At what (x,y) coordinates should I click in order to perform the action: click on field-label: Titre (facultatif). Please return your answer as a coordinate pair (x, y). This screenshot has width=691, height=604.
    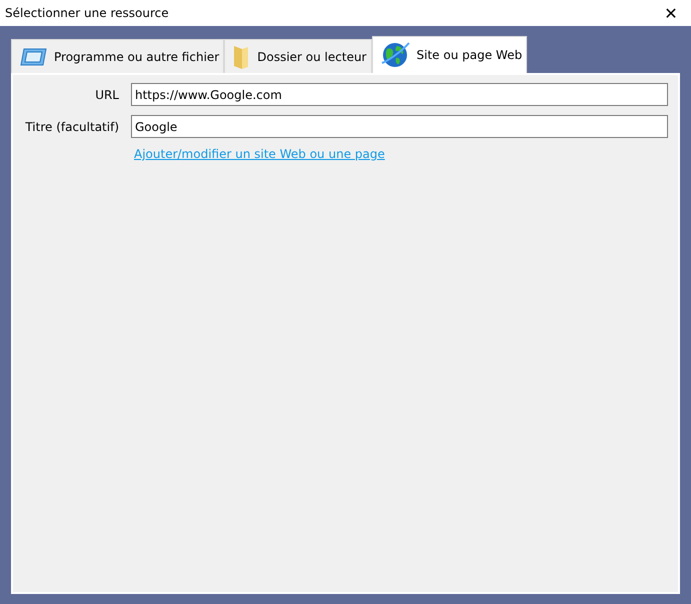
    Looking at the image, I should click on (71, 127).